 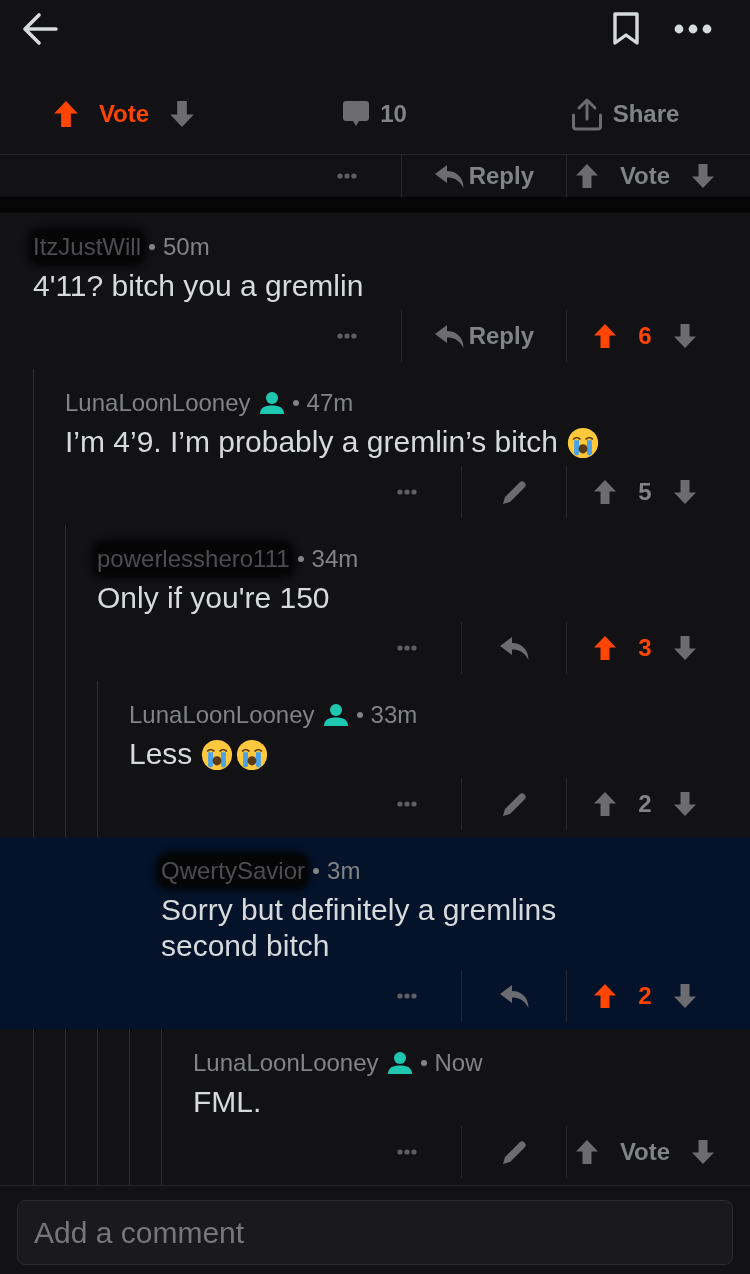 What do you see at coordinates (645, 648) in the screenshot?
I see `score-text: 3` at bounding box center [645, 648].